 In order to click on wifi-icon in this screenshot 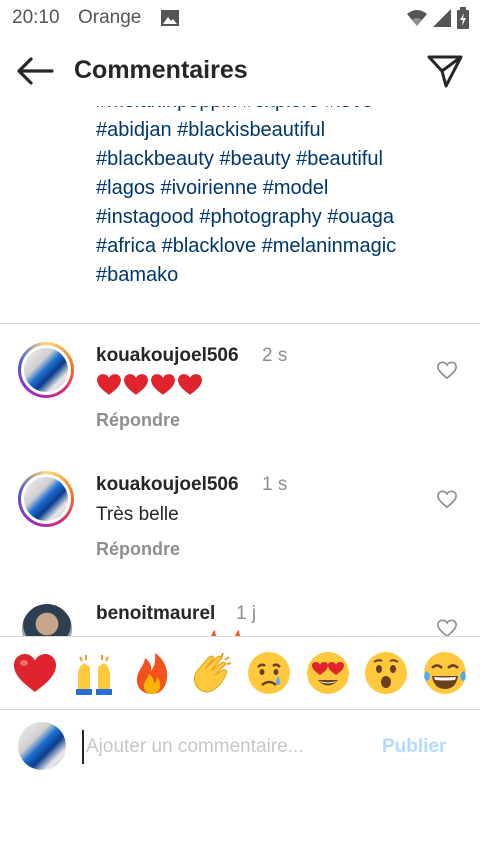, I will do `click(417, 18)`.